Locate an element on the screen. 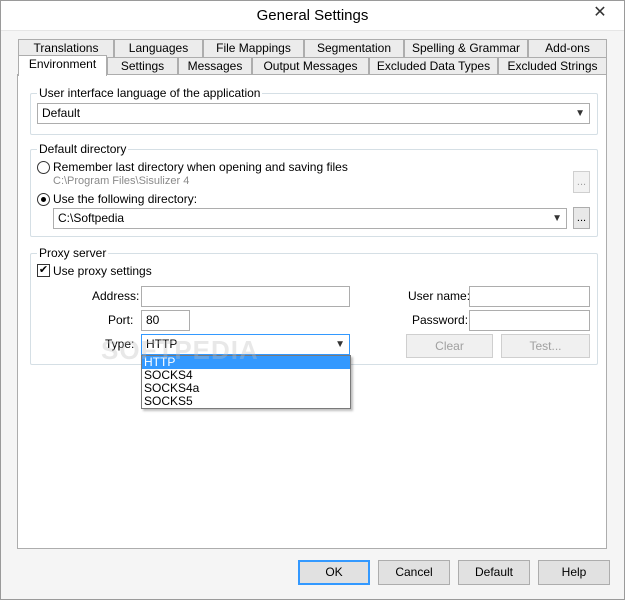 This screenshot has width=625, height=600. ui-language-select: Default ▼ is located at coordinates (313, 113).